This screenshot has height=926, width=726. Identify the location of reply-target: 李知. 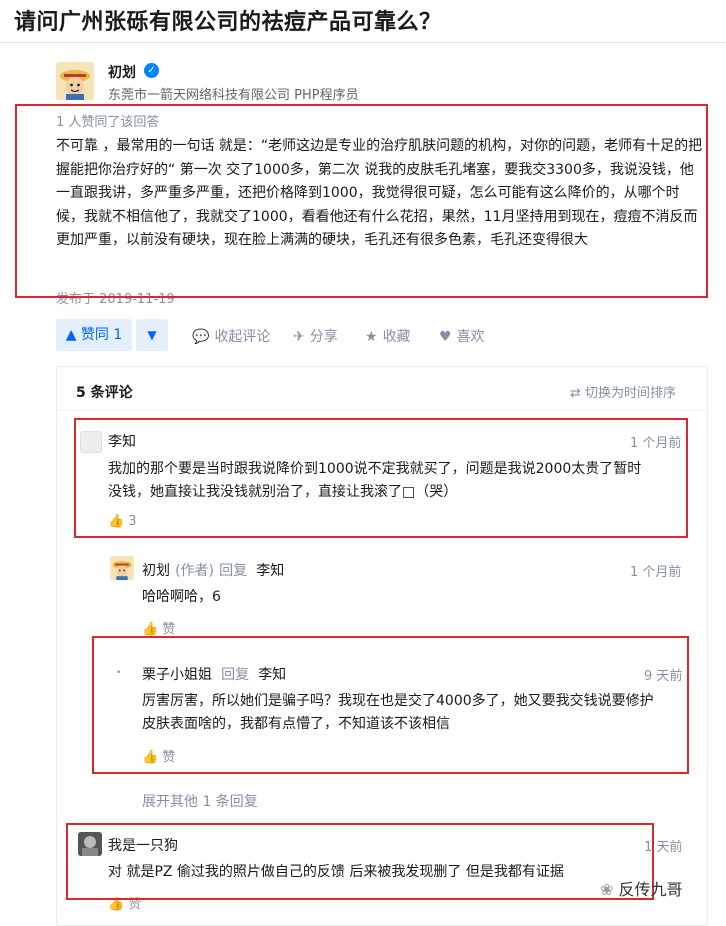
(270, 571).